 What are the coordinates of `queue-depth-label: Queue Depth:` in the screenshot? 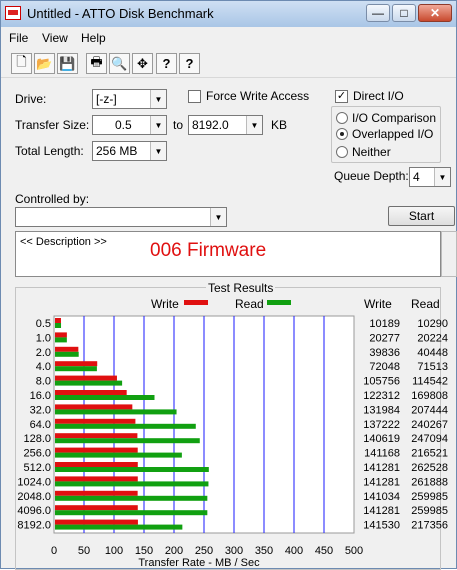 It's located at (371, 176).